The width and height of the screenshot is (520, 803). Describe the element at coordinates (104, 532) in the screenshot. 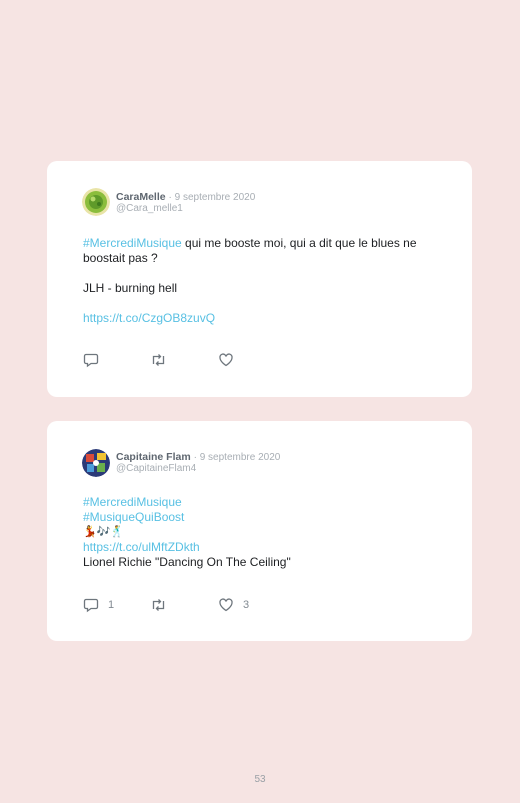

I see `emoji-line: 💃🎶🕺` at that location.